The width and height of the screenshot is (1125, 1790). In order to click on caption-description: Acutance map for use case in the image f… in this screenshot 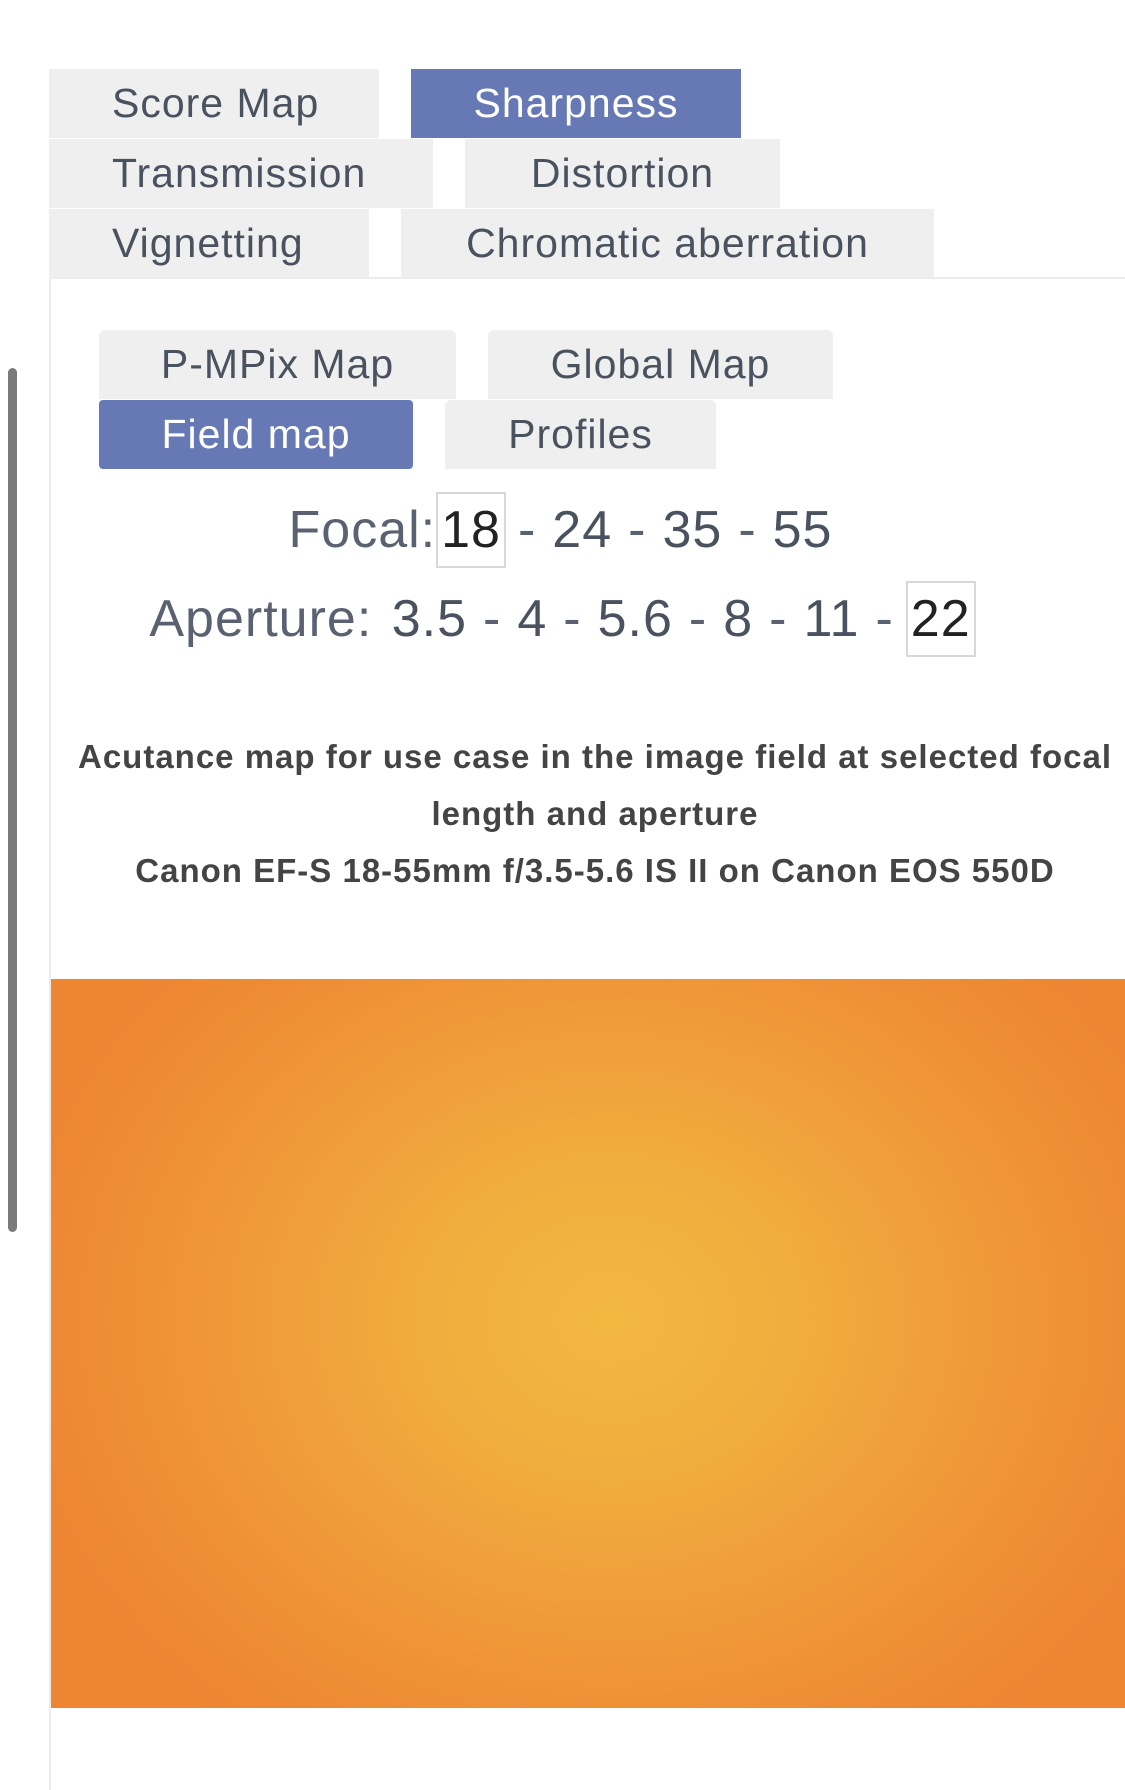, I will do `click(594, 785)`.